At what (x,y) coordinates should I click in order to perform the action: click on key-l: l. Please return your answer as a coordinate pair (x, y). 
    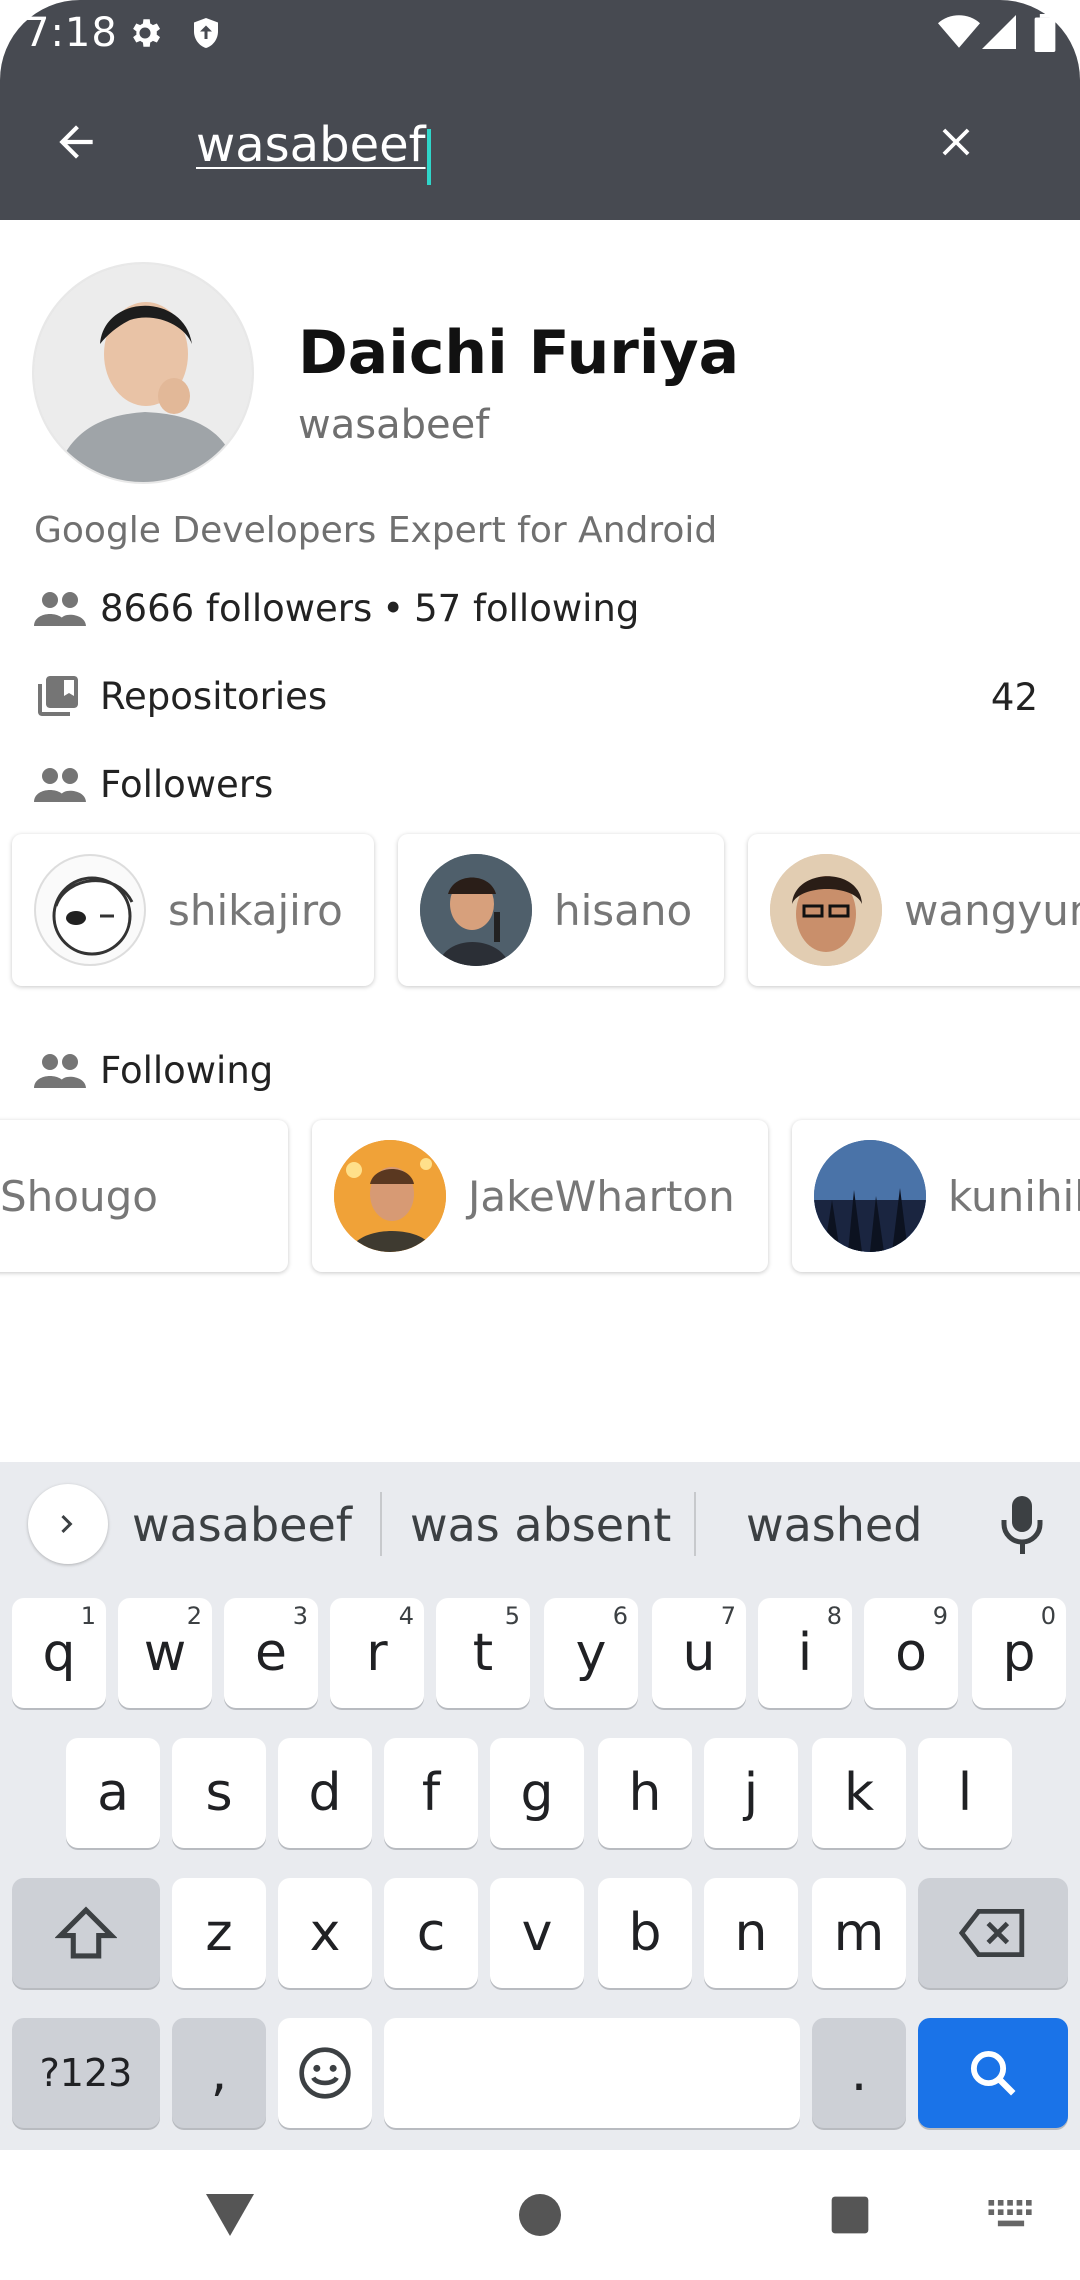
    Looking at the image, I should click on (965, 1793).